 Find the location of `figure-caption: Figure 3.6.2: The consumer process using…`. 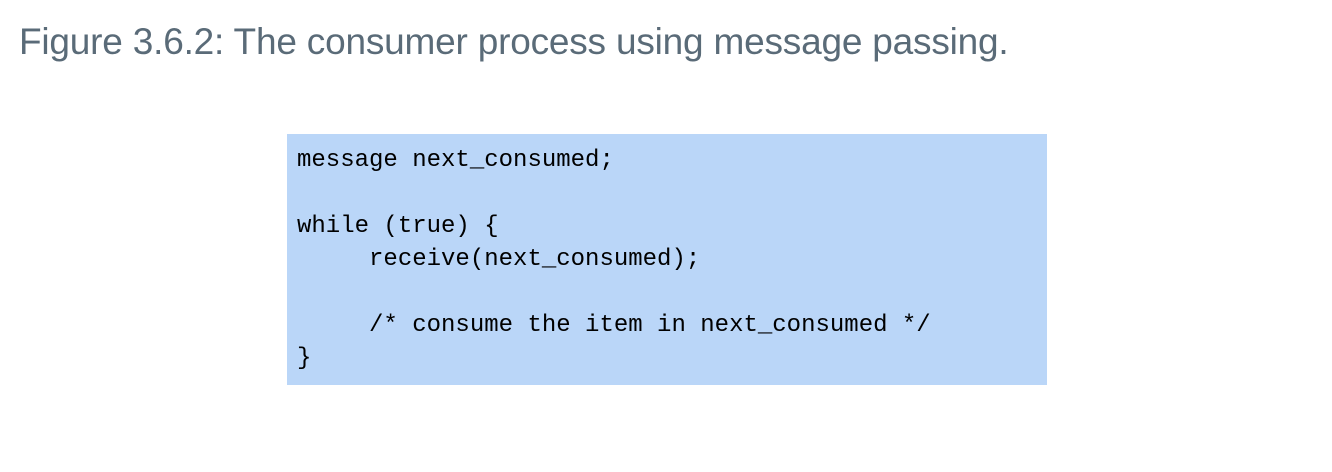

figure-caption: Figure 3.6.2: The consumer process using… is located at coordinates (514, 41).